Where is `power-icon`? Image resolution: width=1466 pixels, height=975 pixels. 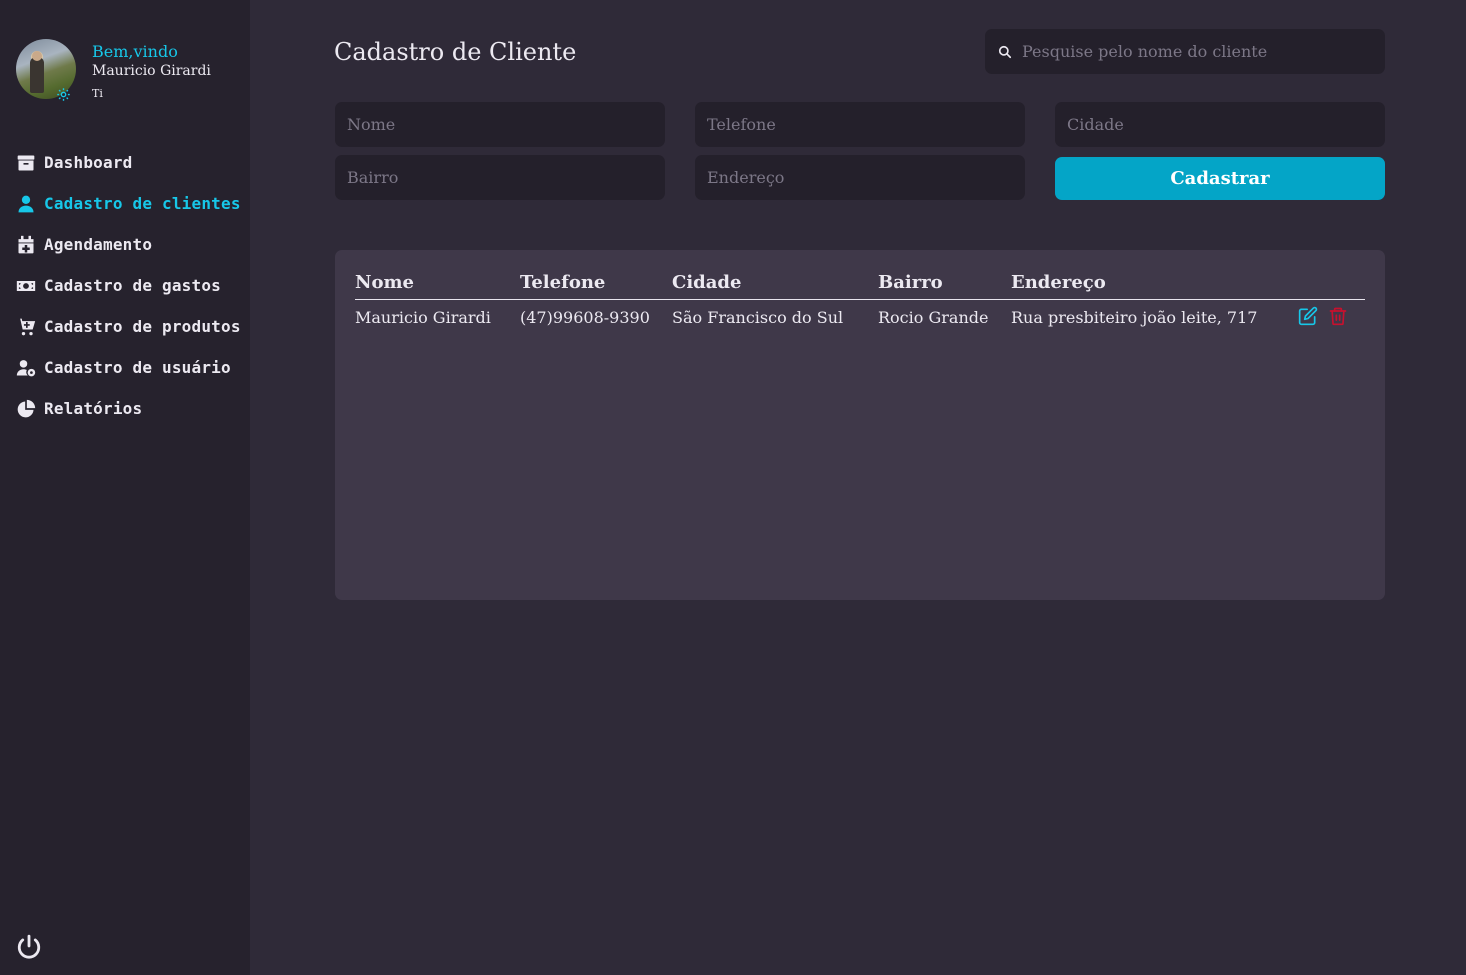
power-icon is located at coordinates (29, 947).